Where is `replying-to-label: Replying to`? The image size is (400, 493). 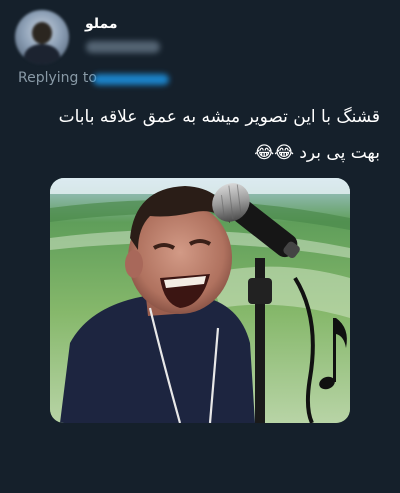 replying-to-label: Replying to is located at coordinates (57, 78).